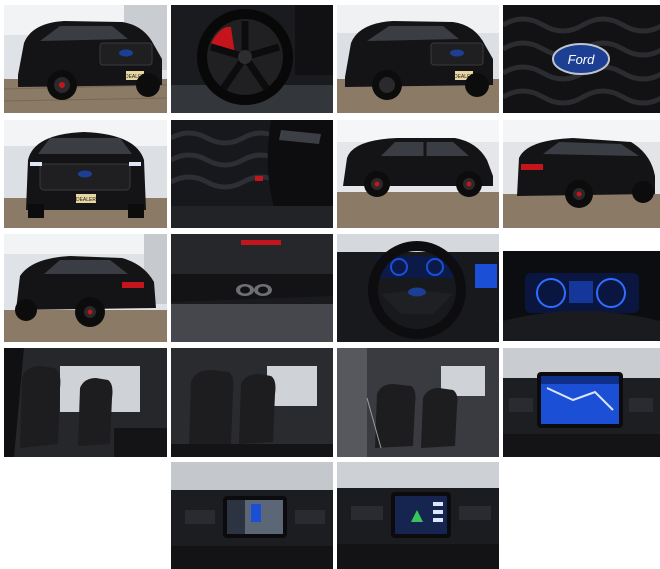 Image resolution: width=660 pixels, height=569 pixels. I want to click on touchscreen-navigation-image, so click(581, 402).